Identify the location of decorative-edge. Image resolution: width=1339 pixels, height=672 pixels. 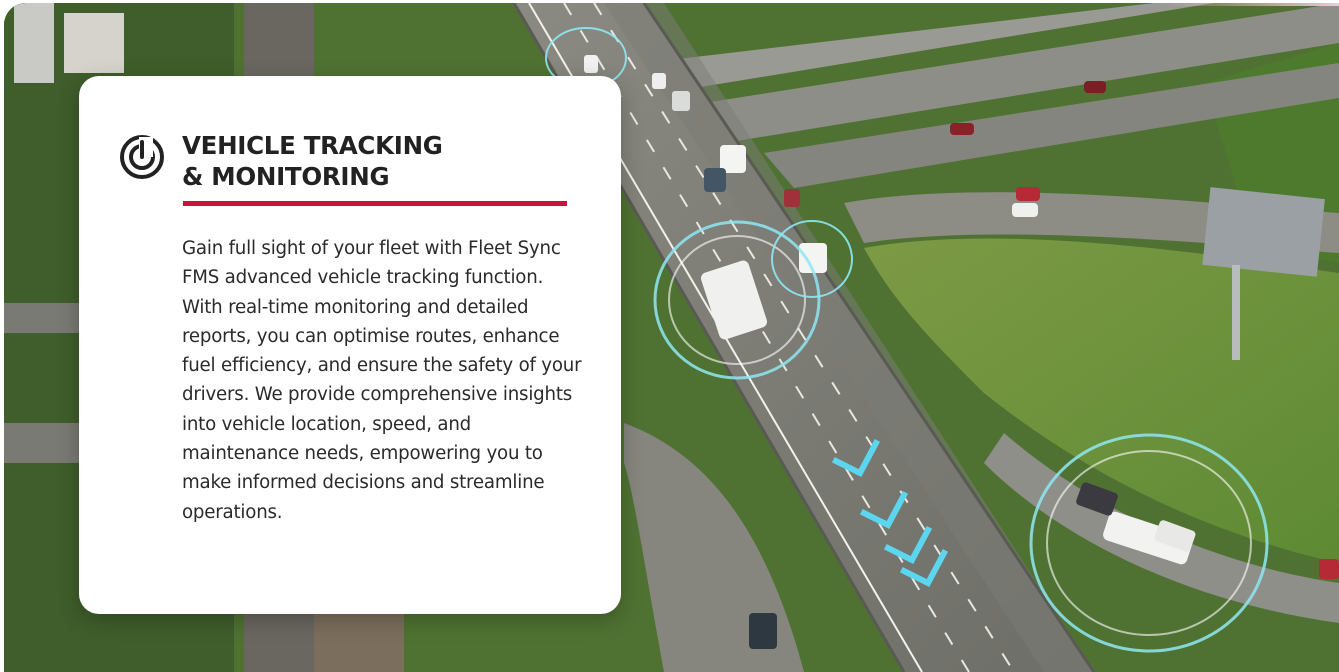
(1249, 4).